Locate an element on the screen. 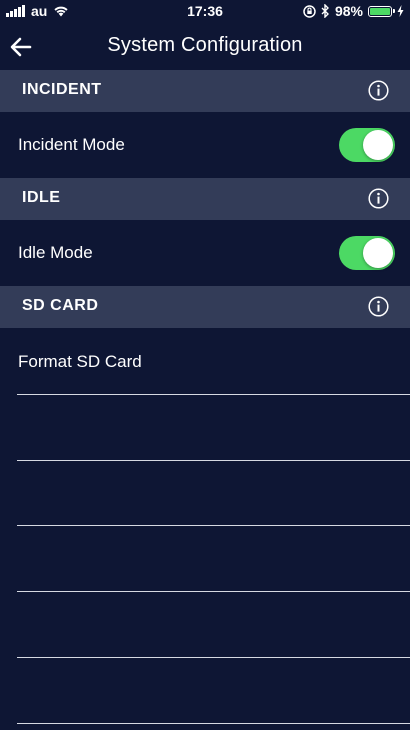 Image resolution: width=410 pixels, height=730 pixels. section-header-idle: IDLE is located at coordinates (205, 199).